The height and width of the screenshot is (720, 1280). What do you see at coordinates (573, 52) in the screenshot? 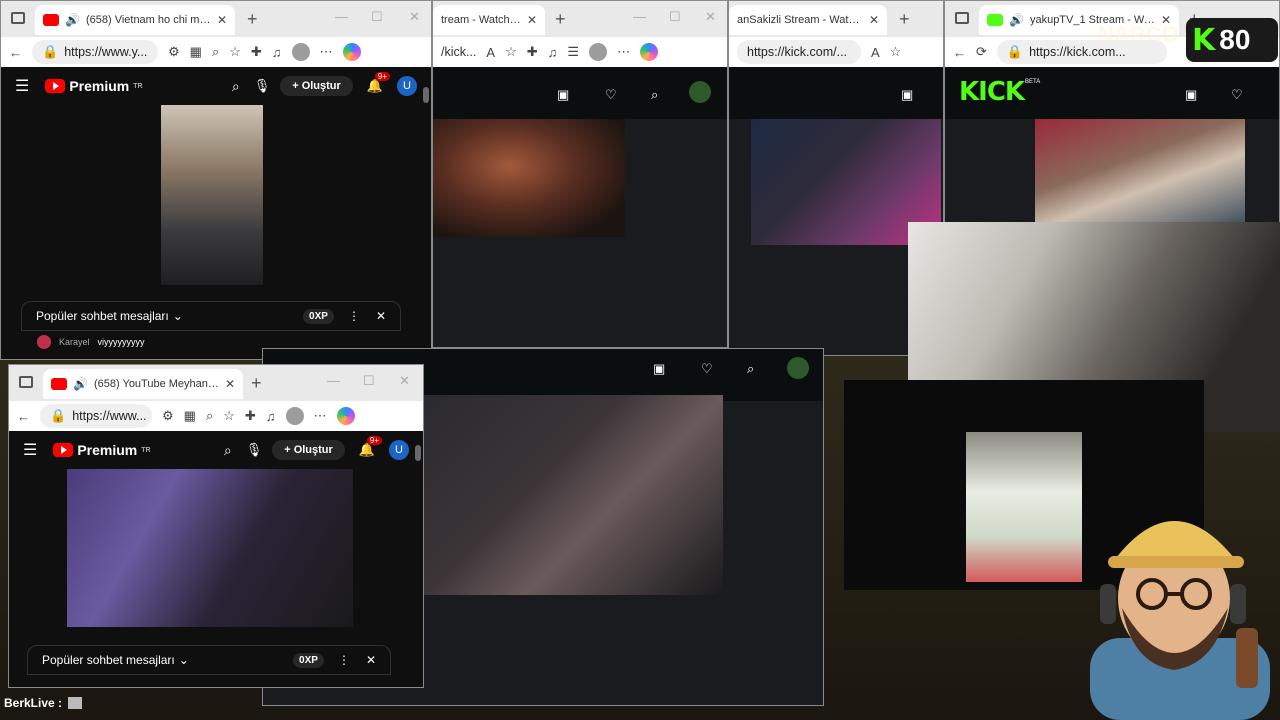
I see `favorites-icon: ☰` at bounding box center [573, 52].